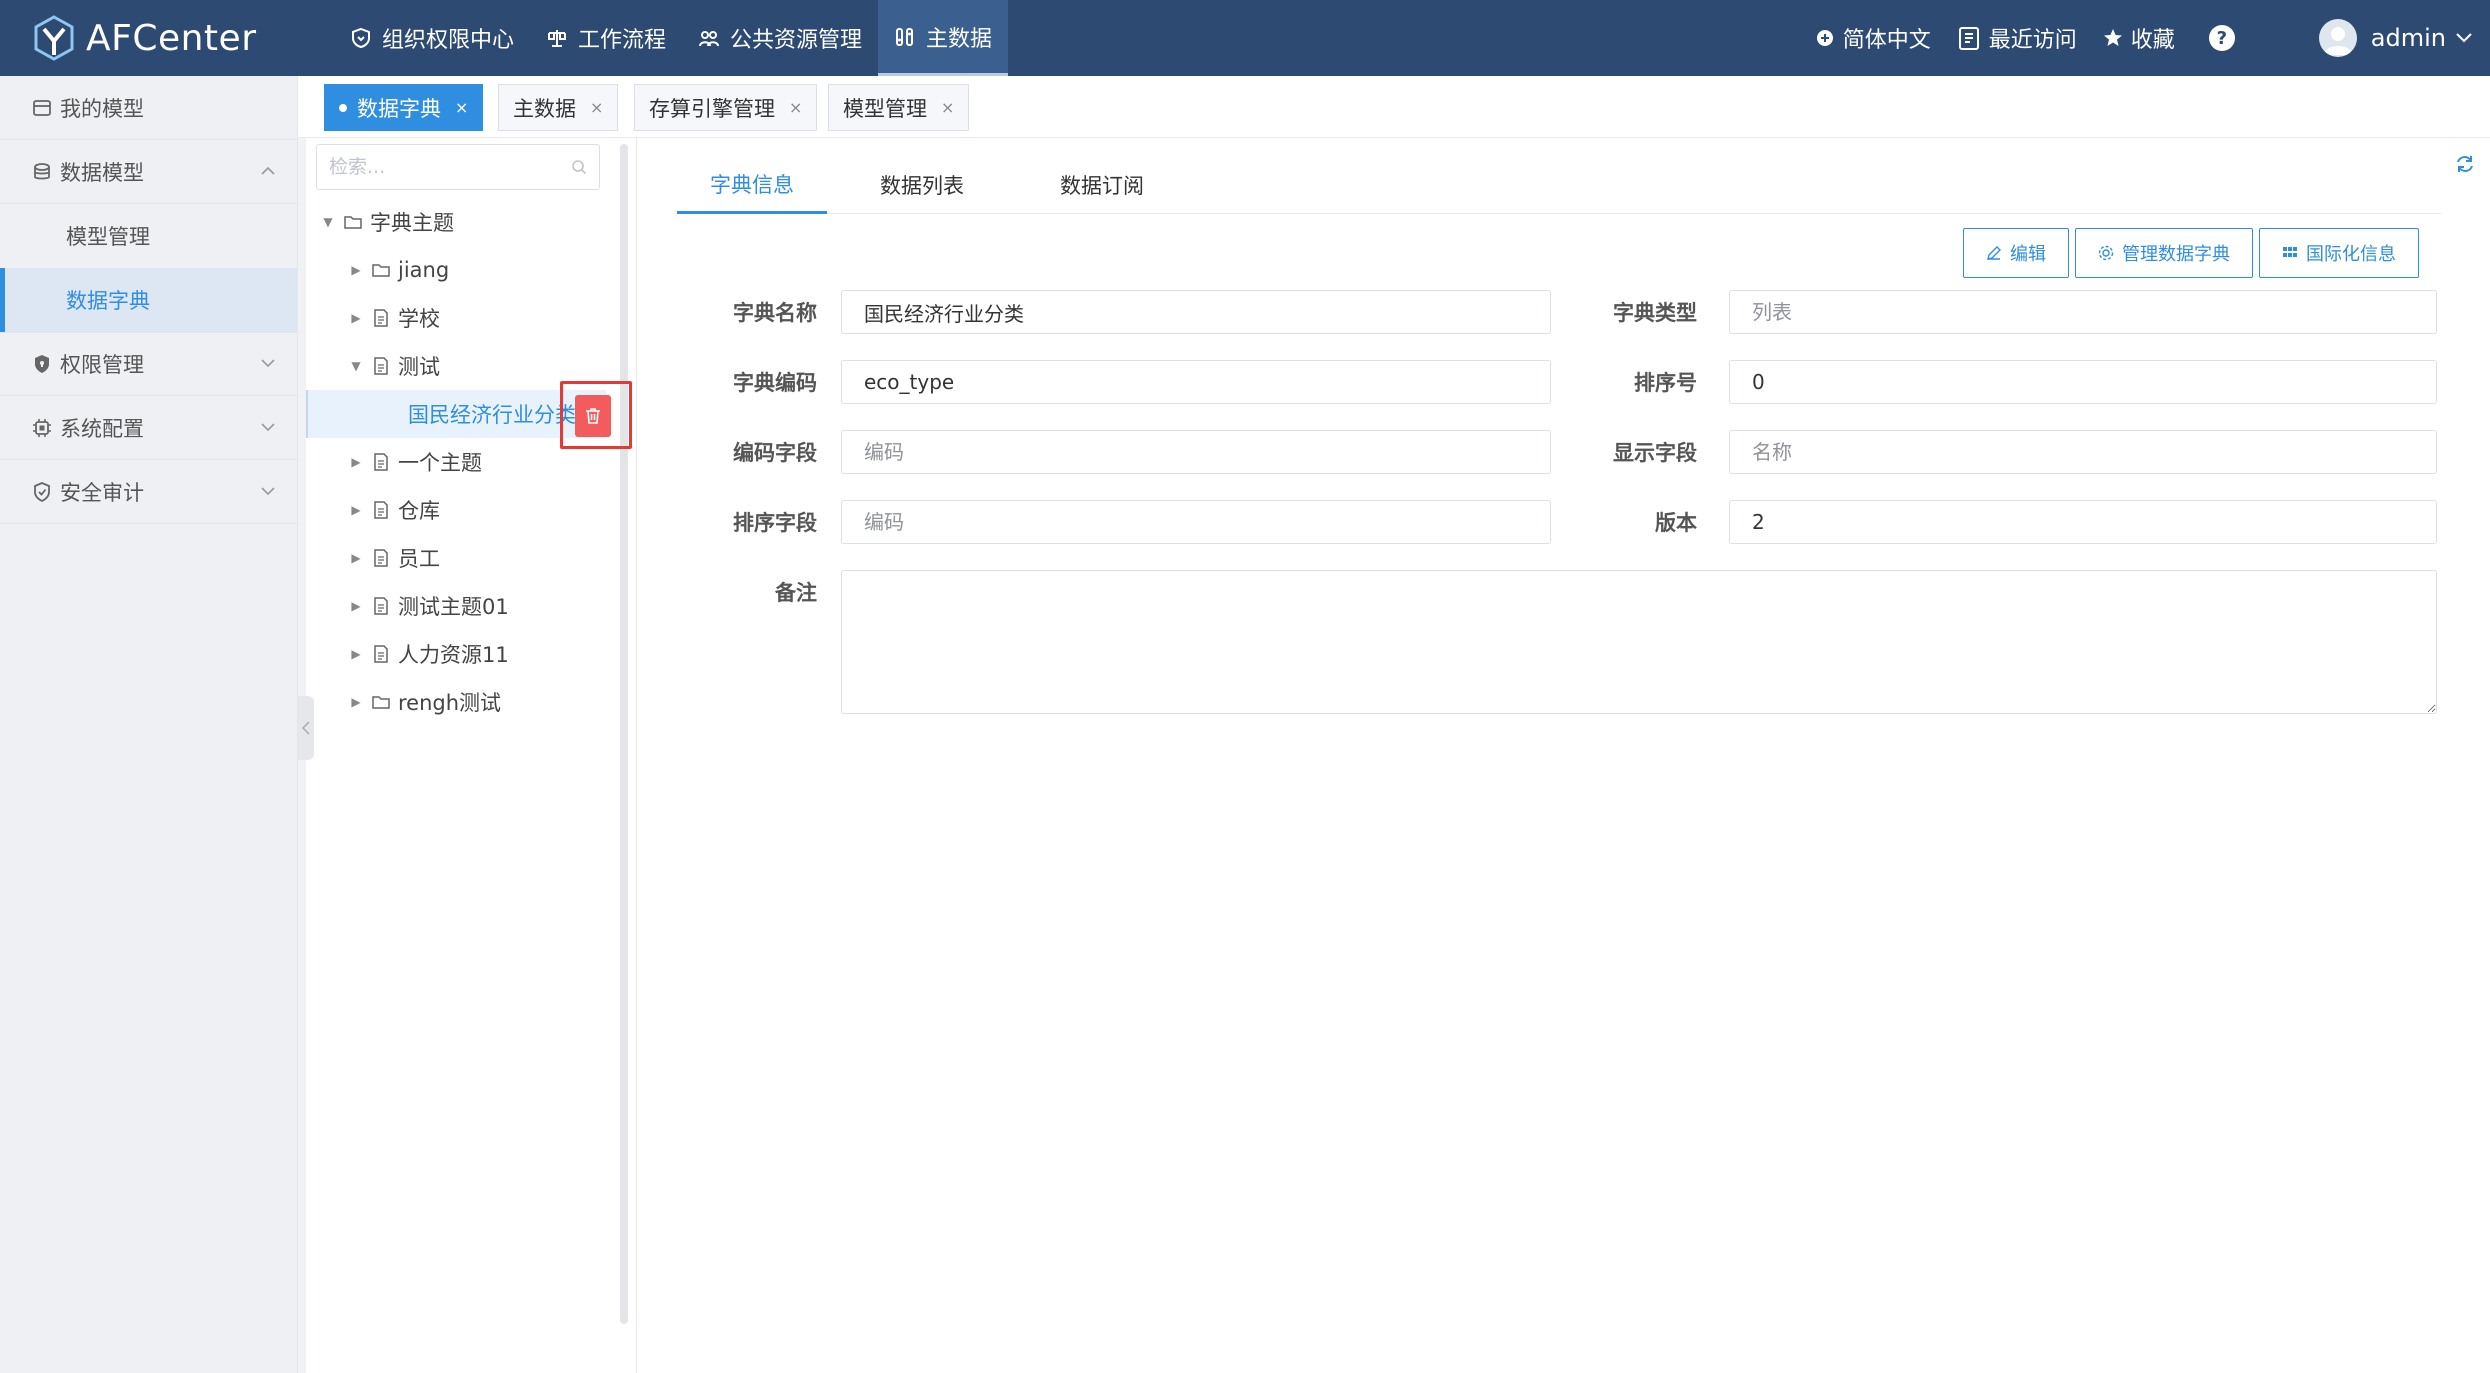  I want to click on dict-name-label: 字典名称, so click(775, 313).